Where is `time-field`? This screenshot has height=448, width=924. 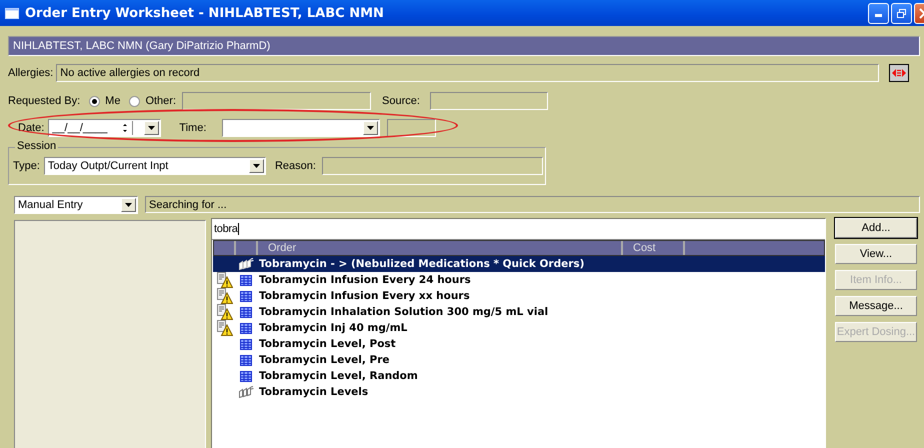 time-field is located at coordinates (411, 128).